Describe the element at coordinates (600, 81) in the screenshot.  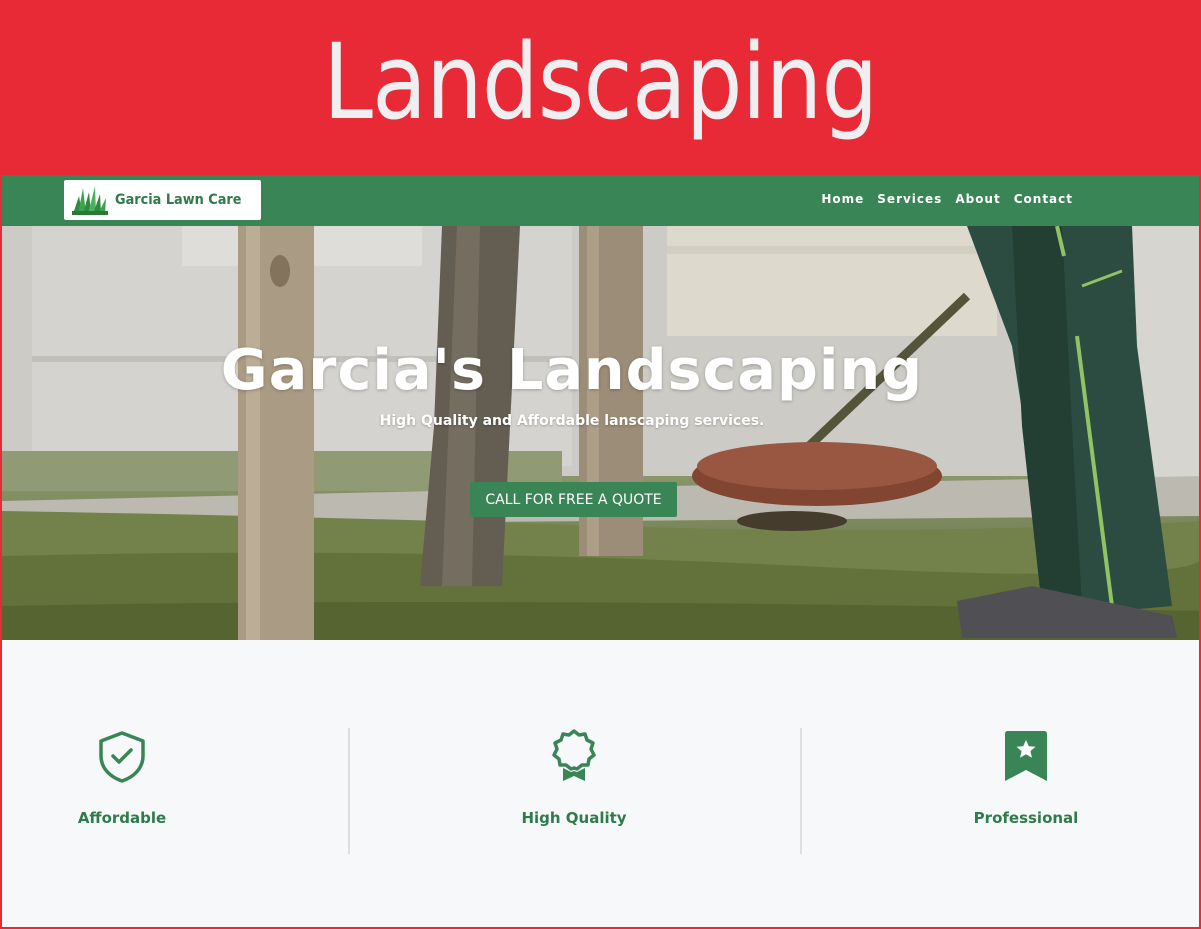
I see `banner-title: Landscaping` at that location.